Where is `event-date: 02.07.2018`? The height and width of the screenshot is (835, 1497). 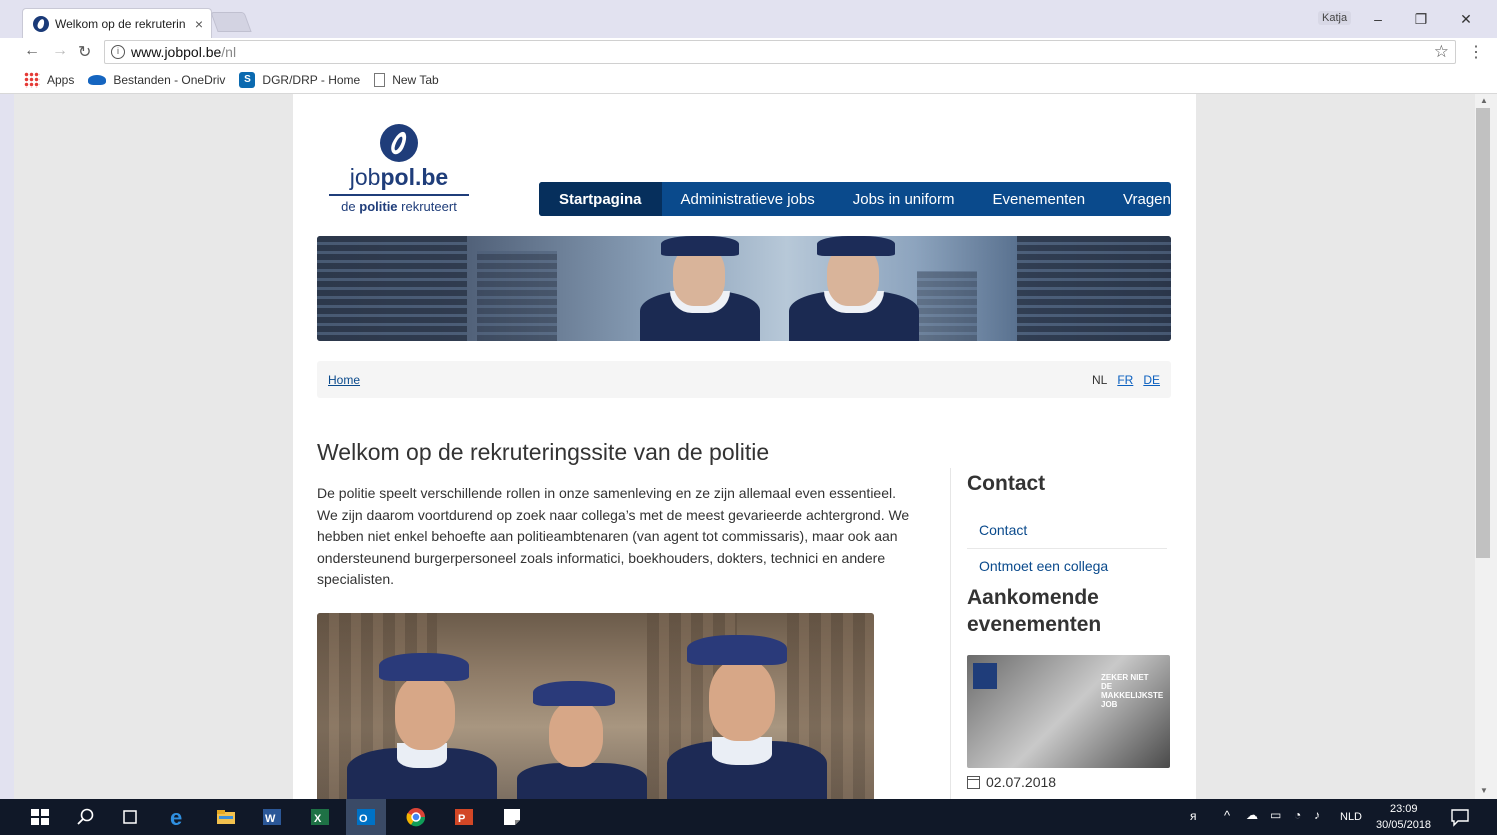
event-date: 02.07.2018 is located at coordinates (1011, 782).